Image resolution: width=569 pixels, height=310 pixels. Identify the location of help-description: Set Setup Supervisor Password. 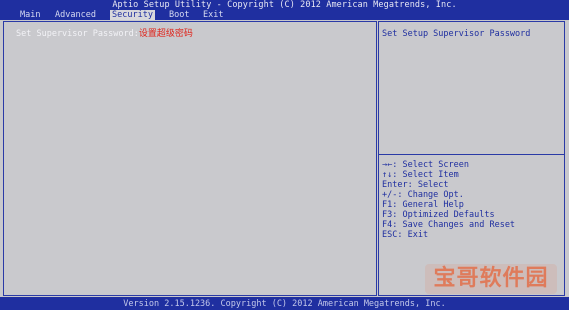
(456, 34).